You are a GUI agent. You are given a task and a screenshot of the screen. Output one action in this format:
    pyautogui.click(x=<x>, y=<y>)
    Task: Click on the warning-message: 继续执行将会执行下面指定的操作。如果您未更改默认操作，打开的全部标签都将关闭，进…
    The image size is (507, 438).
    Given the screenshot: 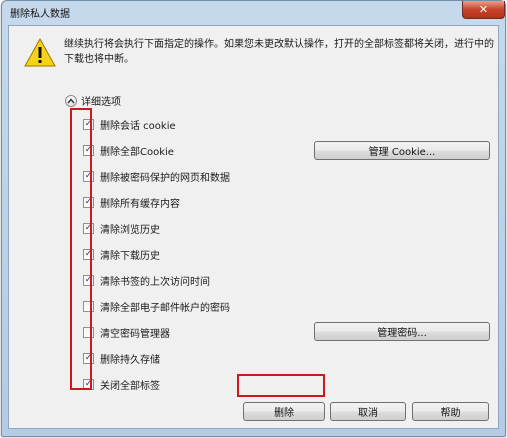 What is the action you would take?
    pyautogui.click(x=279, y=52)
    